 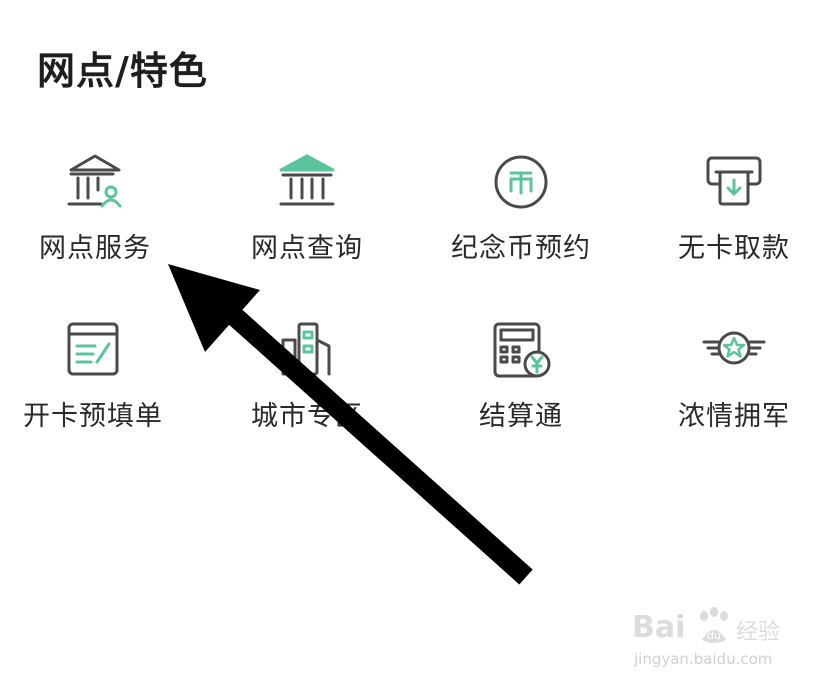 What do you see at coordinates (93, 350) in the screenshot?
I see `form-edit-icon` at bounding box center [93, 350].